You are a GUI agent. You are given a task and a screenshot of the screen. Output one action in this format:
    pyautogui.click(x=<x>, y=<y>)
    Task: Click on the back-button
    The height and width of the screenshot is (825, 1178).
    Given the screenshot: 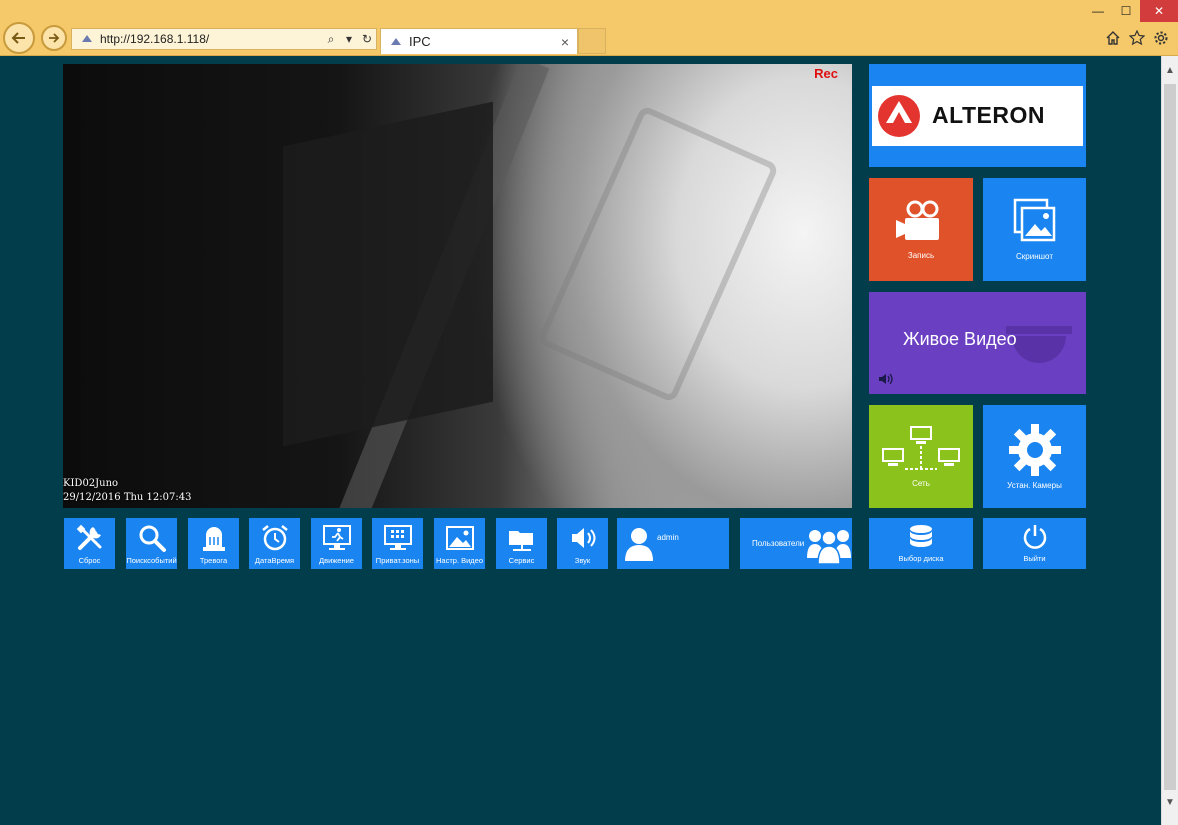 What is the action you would take?
    pyautogui.click(x=19, y=38)
    